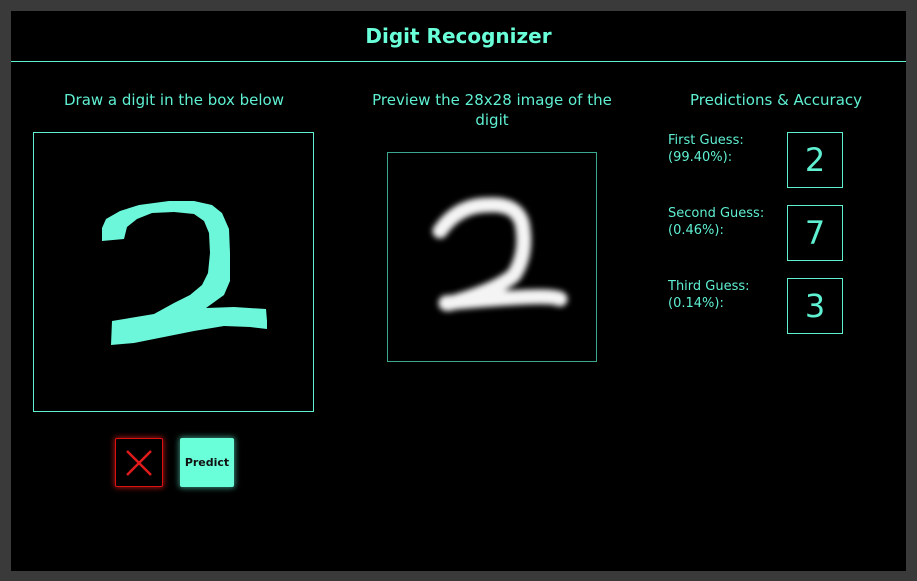  What do you see at coordinates (458, 36) in the screenshot?
I see `app-title: Digit Recognizer` at bounding box center [458, 36].